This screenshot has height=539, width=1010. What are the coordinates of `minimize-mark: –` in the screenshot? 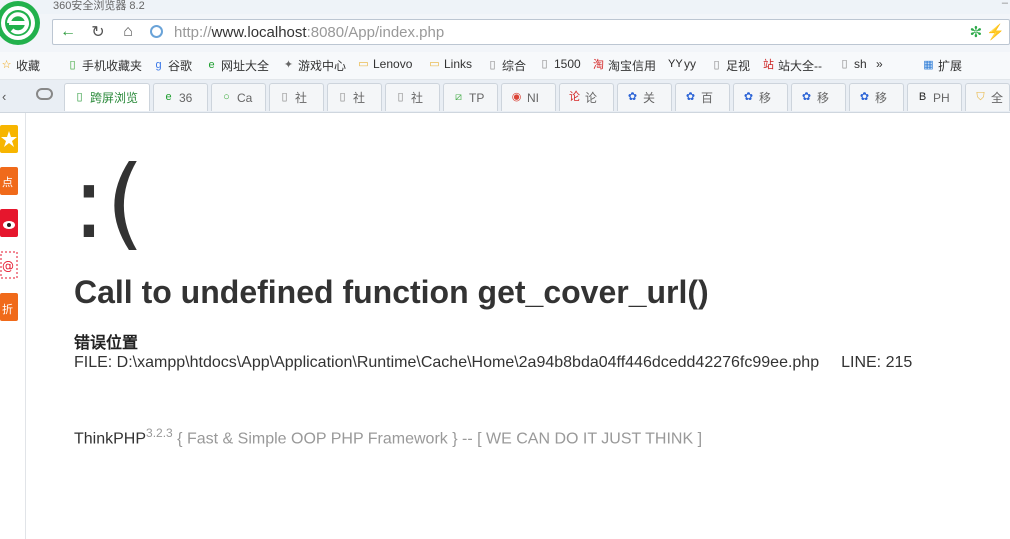 It's located at (1005, 4).